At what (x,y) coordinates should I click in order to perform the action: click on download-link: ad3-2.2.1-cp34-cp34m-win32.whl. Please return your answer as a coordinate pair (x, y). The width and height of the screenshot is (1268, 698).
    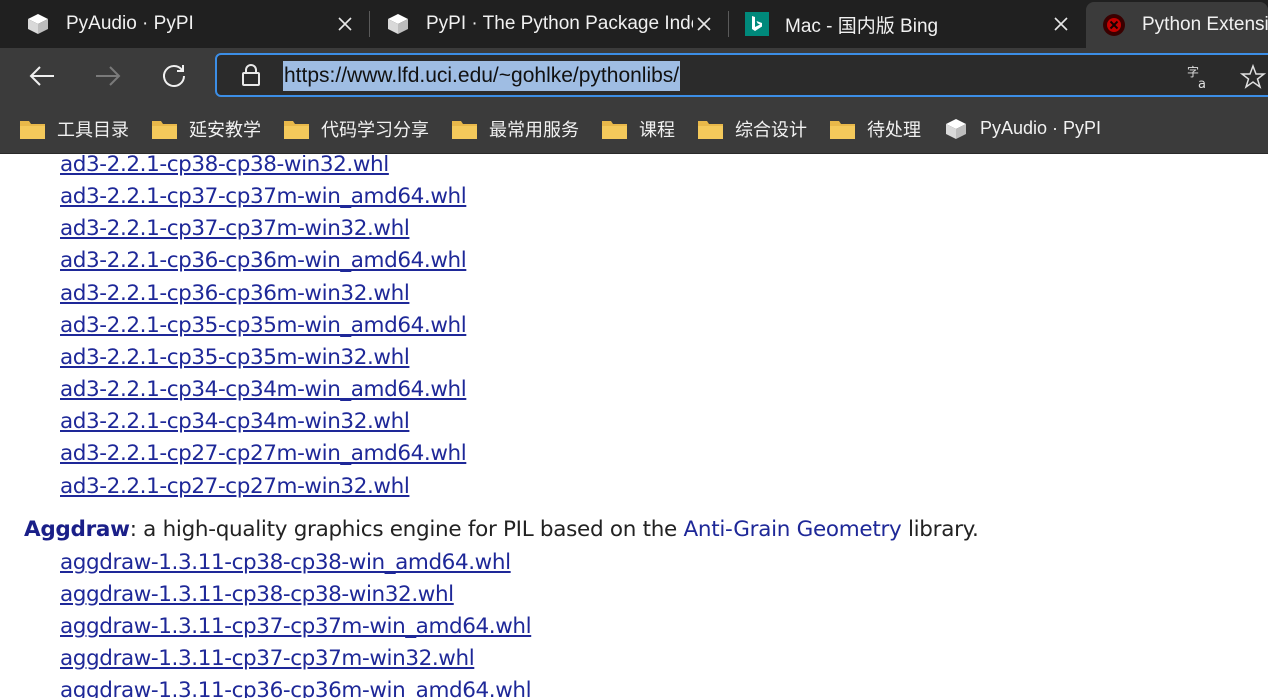
    Looking at the image, I should click on (235, 421).